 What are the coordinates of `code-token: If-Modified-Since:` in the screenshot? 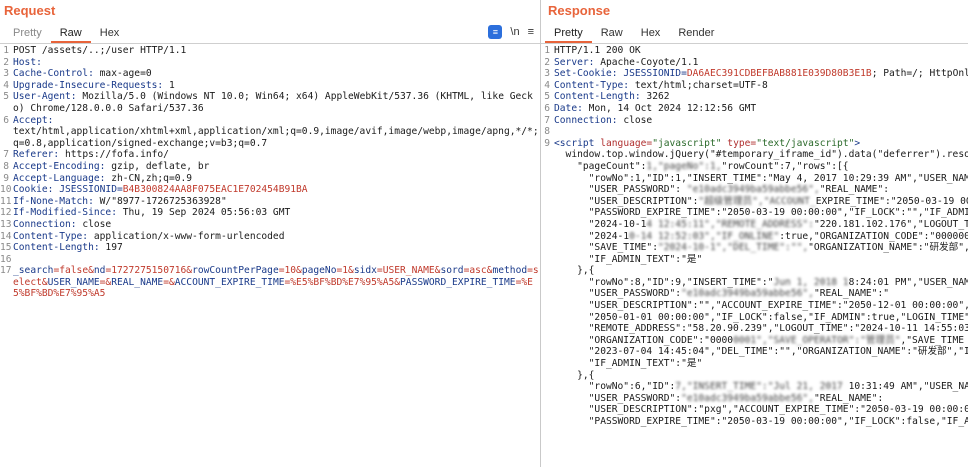 It's located at (65, 213).